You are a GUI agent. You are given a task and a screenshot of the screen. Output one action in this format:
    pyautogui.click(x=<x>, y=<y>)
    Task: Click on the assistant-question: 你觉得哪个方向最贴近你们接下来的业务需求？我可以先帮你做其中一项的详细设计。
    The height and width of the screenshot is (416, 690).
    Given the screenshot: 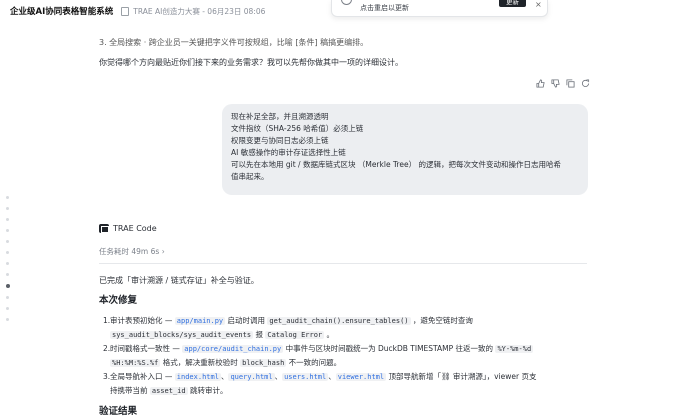 What is the action you would take?
    pyautogui.click(x=251, y=62)
    